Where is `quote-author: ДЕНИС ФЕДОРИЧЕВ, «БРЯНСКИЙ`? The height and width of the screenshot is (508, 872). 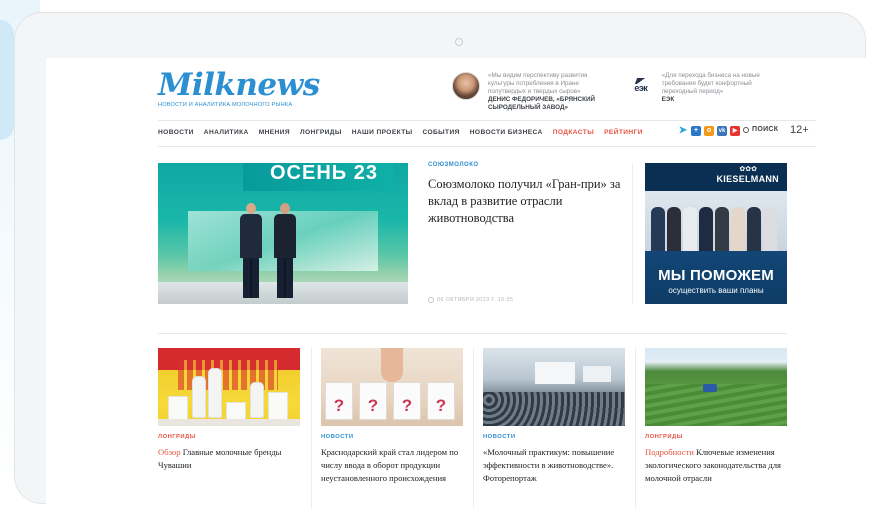
quote-author: ДЕНИС ФЕДОРИЧЕВ, «БРЯНСКИЙ is located at coordinates (541, 99).